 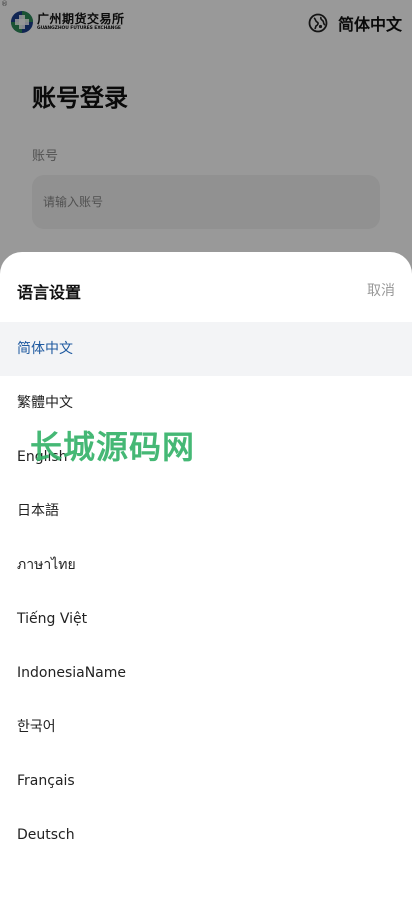 I want to click on language-option: ภาษาไทย, so click(x=206, y=565).